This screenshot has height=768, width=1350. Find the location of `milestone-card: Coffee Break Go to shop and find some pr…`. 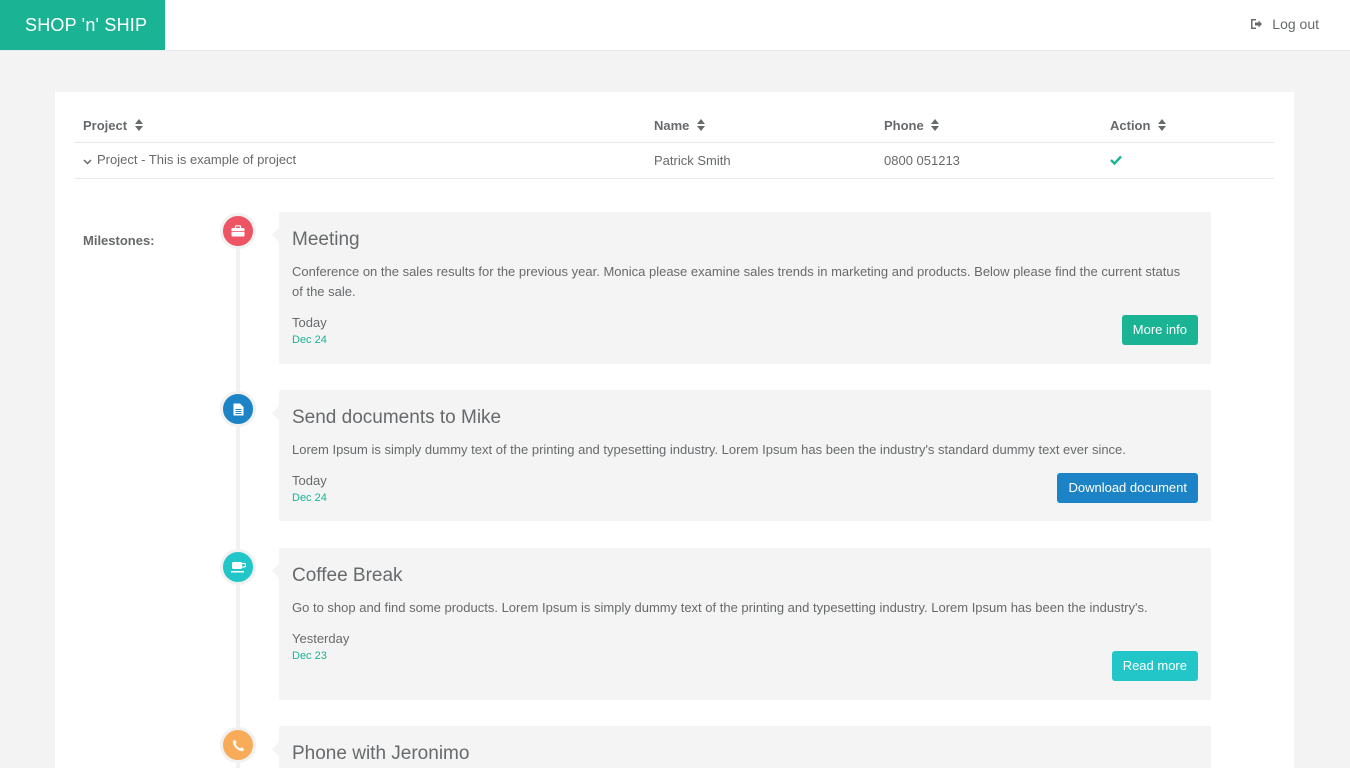

milestone-card: Coffee Break Go to shop and find some pr… is located at coordinates (741, 624).